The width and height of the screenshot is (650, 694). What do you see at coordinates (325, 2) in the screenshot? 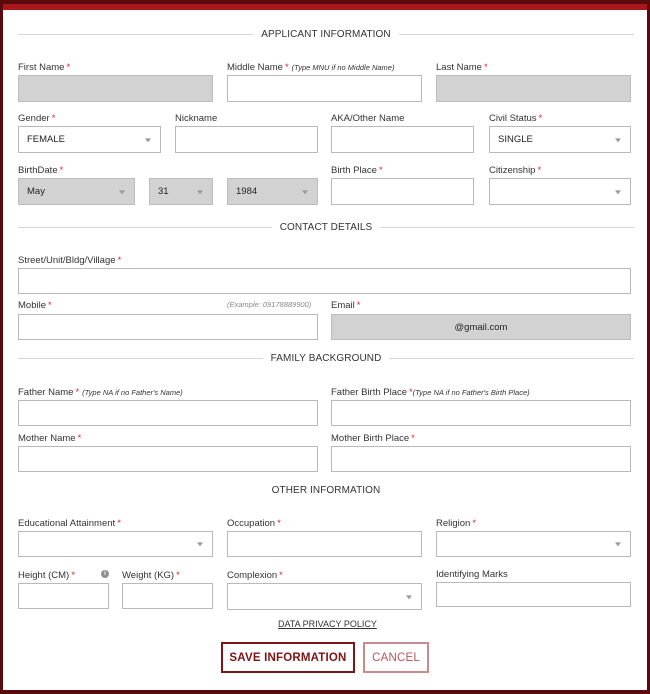
I see `window-top-border` at bounding box center [325, 2].